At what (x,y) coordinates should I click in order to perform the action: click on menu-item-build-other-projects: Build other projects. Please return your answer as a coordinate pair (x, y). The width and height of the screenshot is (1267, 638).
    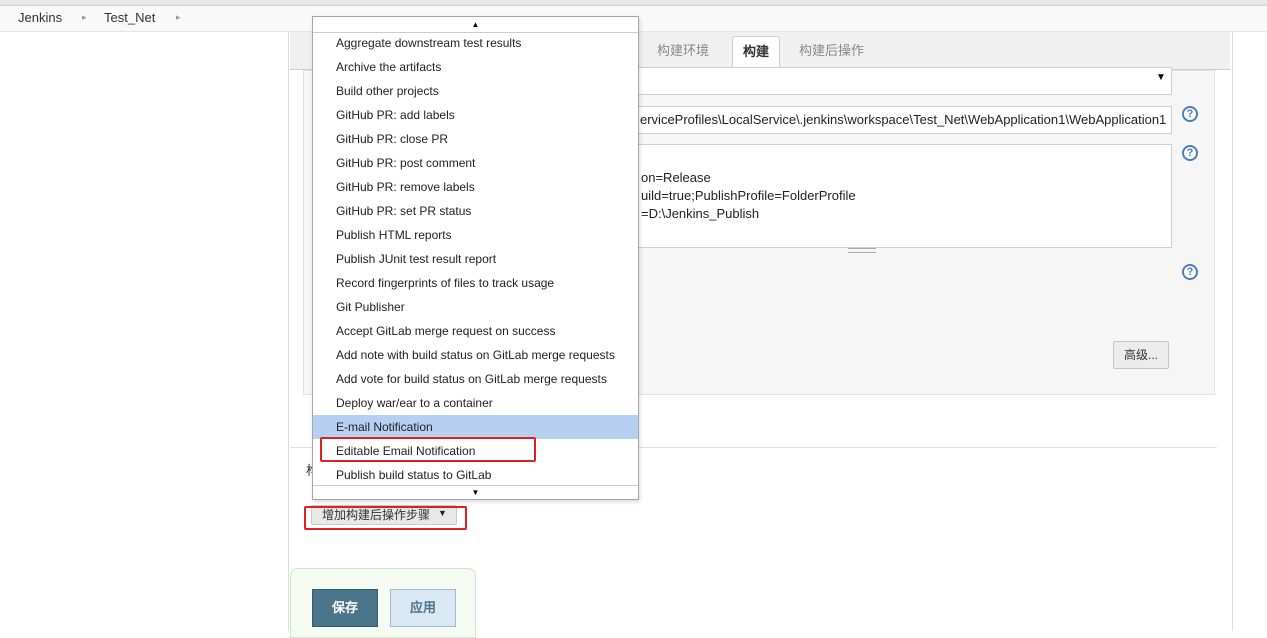
    Looking at the image, I should click on (475, 91).